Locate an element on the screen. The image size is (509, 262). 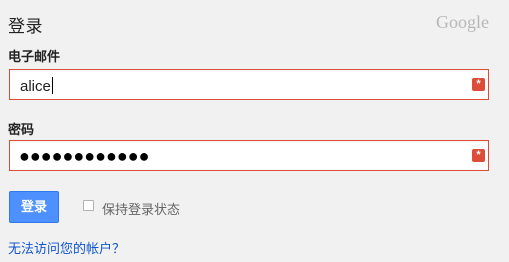
remember-label: 保持登录状态 is located at coordinates (141, 208).